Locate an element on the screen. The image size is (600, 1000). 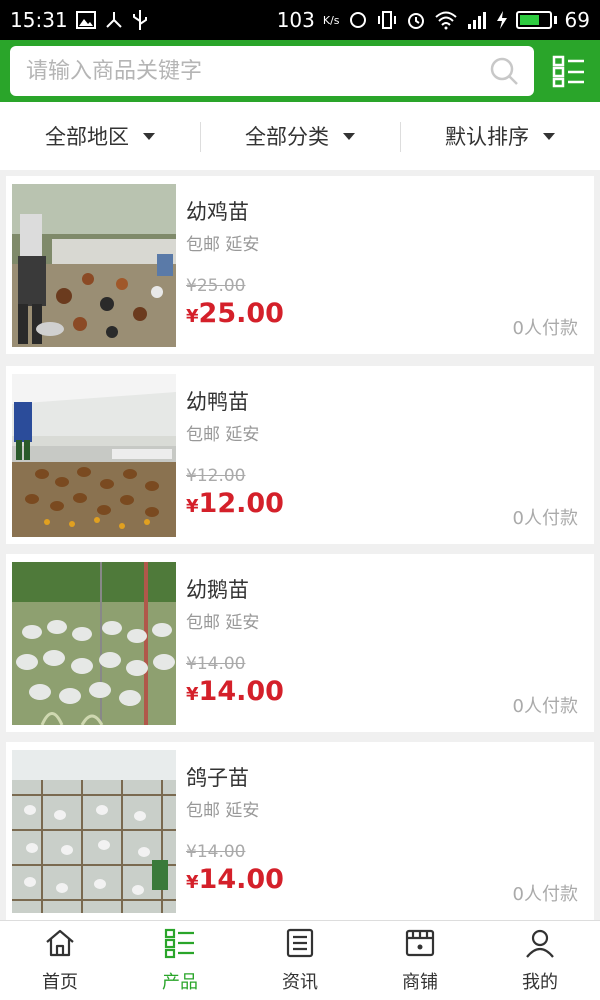
tab-home: 首页 is located at coordinates (60, 960).